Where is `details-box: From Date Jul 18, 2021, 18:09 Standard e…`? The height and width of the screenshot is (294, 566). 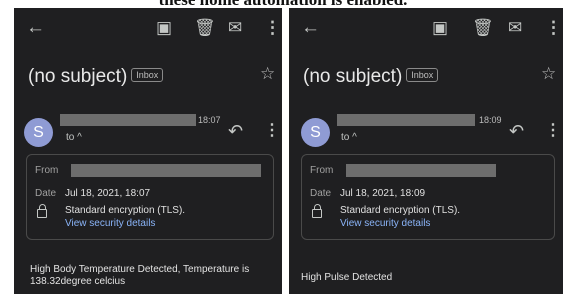 details-box: From Date Jul 18, 2021, 18:09 Standard e… is located at coordinates (428, 197).